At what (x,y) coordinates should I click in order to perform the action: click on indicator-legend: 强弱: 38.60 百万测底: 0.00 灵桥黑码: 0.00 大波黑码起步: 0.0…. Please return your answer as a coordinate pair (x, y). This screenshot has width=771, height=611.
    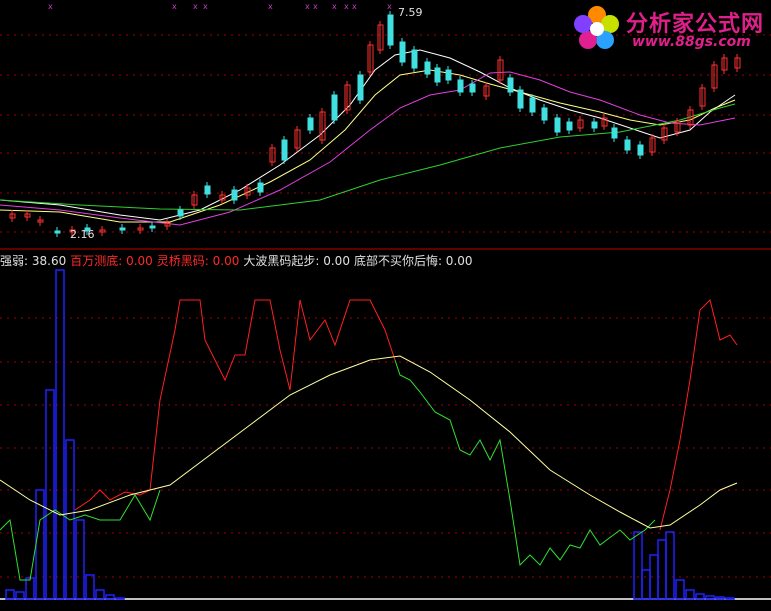
    Looking at the image, I should click on (238, 260).